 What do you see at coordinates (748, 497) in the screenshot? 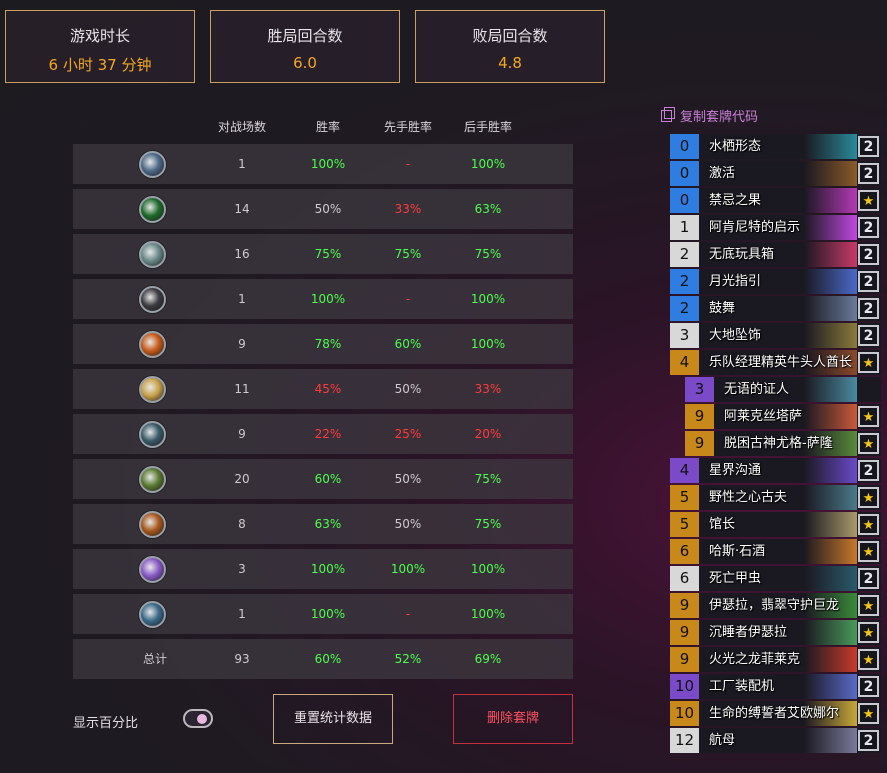
I see `card-name: 野性之心古夫` at bounding box center [748, 497].